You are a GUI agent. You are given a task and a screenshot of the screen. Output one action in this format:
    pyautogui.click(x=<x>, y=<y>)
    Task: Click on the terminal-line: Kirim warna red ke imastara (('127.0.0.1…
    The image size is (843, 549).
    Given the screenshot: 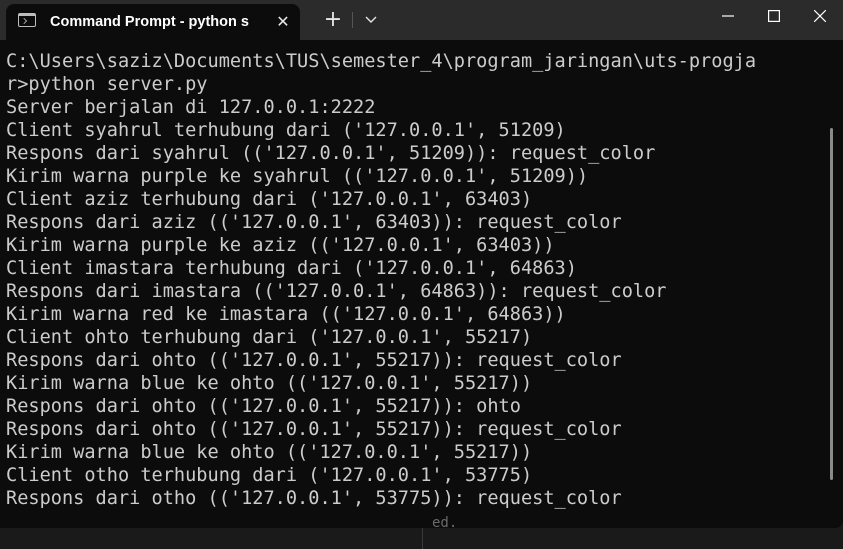 What is the action you would take?
    pyautogui.click(x=286, y=314)
    